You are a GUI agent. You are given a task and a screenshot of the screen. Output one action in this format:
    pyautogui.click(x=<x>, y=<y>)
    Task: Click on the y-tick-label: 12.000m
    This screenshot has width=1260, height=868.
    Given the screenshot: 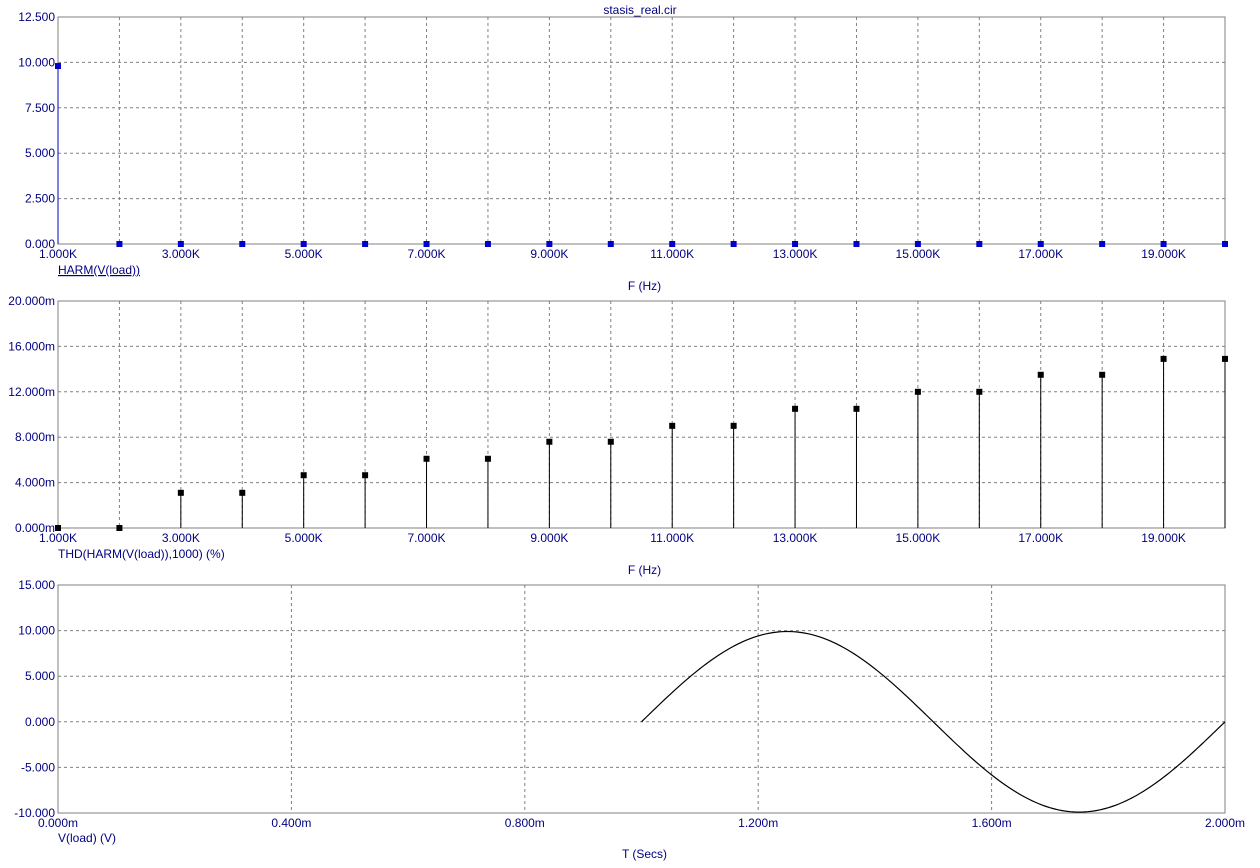 What is the action you would take?
    pyautogui.click(x=31, y=392)
    